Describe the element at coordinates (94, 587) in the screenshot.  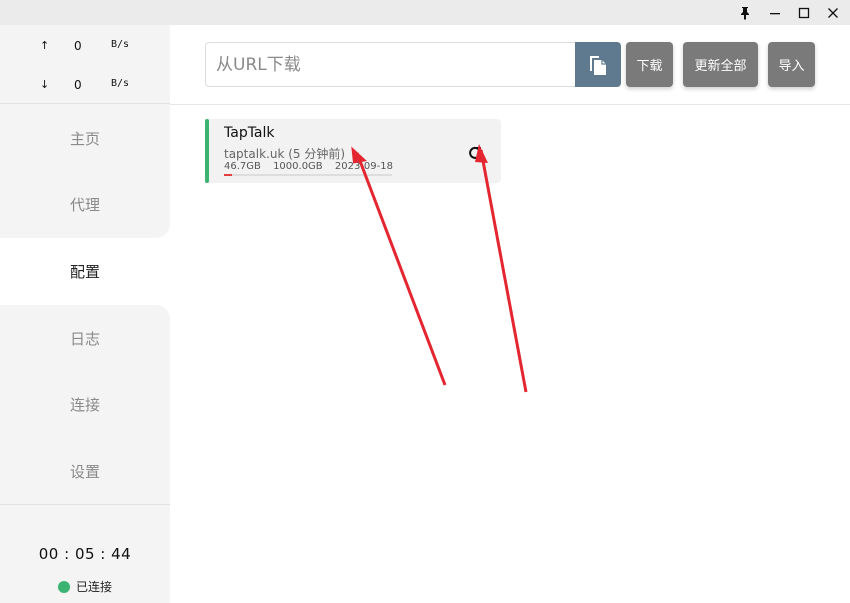
I see `status-label: 已连接` at that location.